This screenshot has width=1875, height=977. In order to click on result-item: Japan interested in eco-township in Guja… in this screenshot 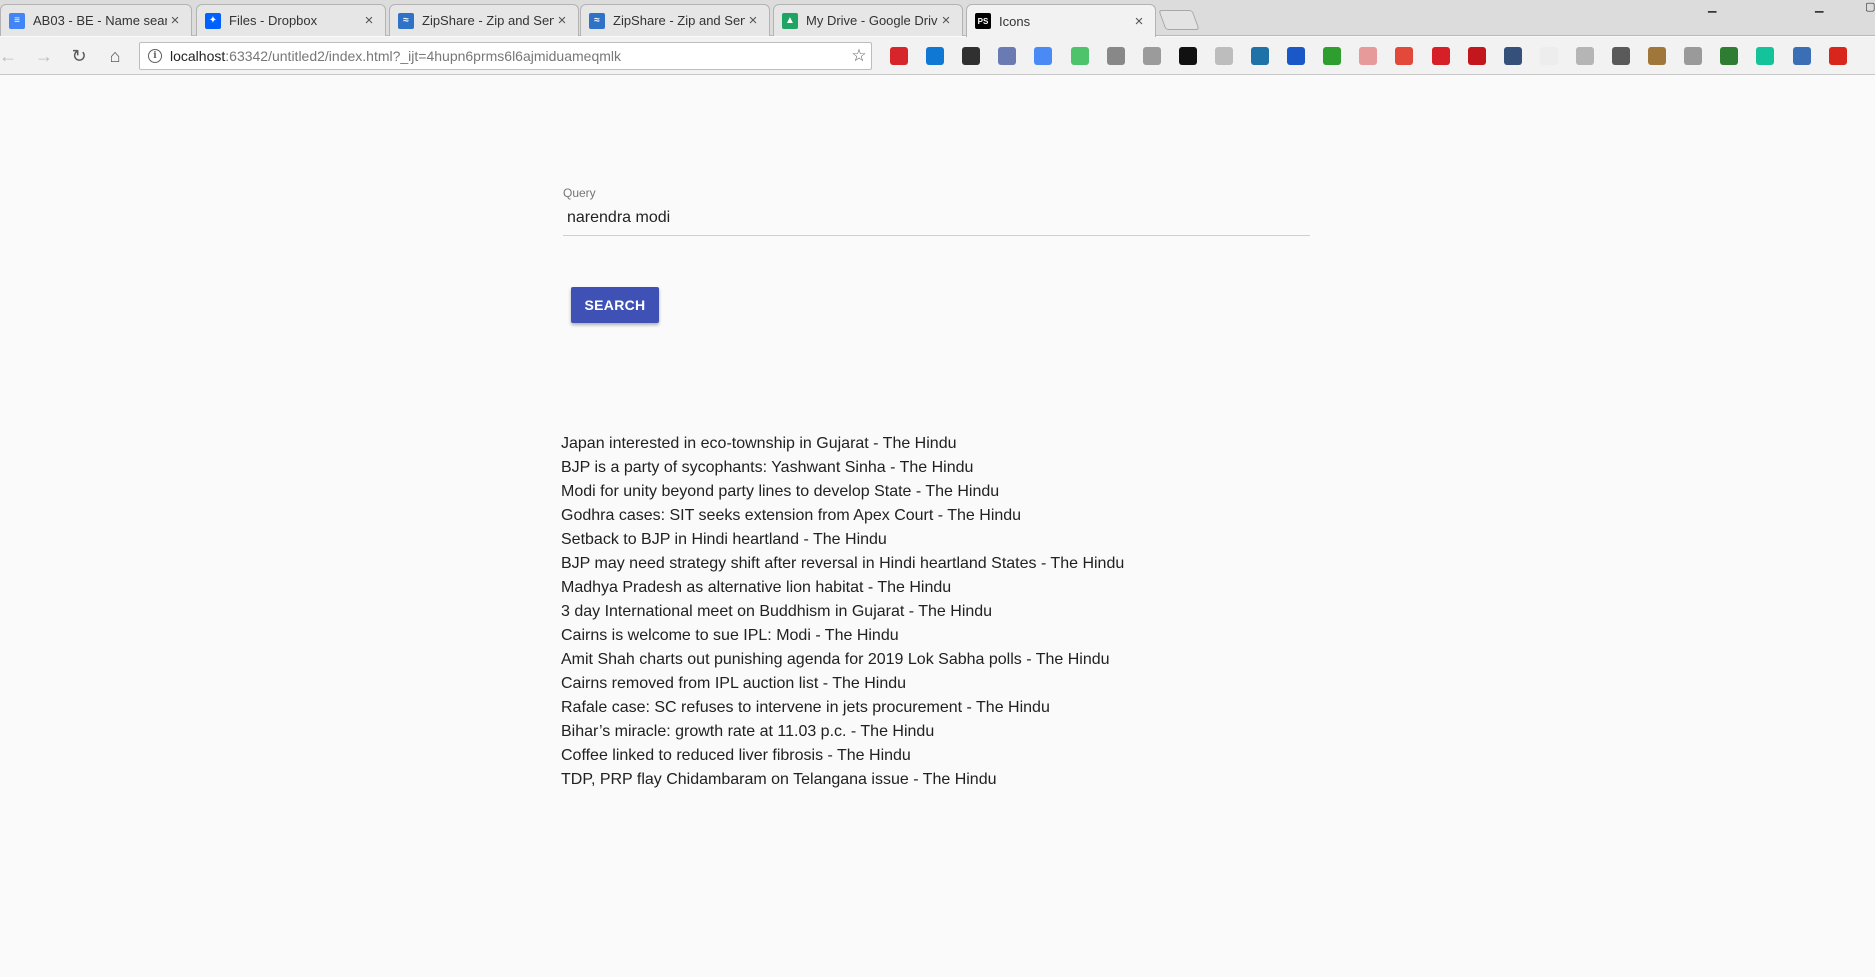, I will do `click(759, 443)`.